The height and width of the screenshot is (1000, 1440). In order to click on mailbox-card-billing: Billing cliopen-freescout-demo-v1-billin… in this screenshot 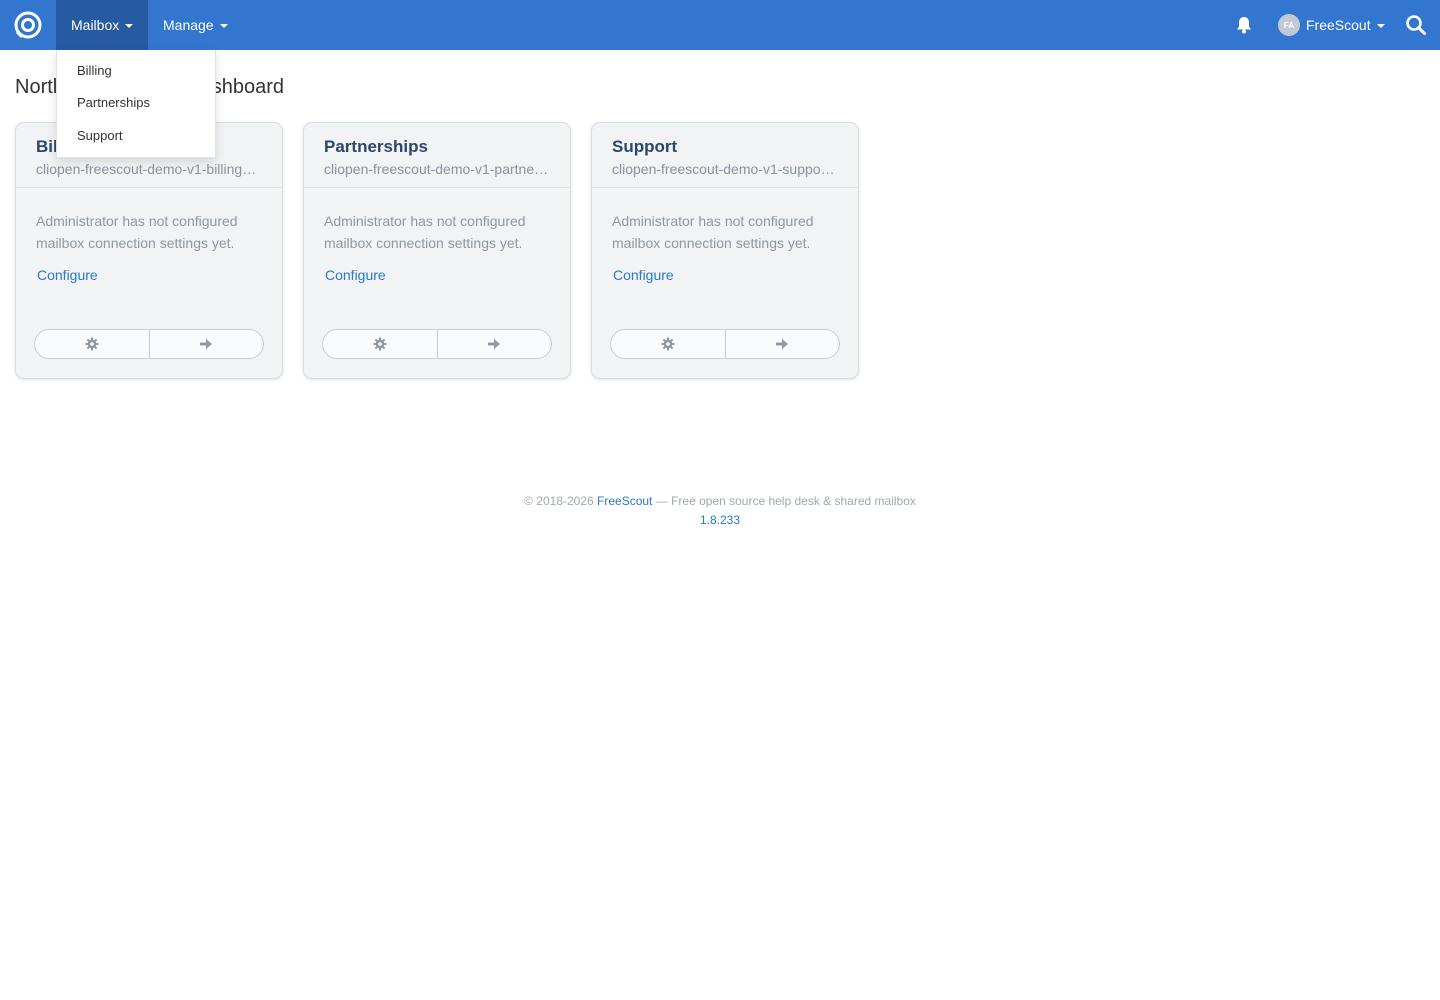, I will do `click(149, 250)`.